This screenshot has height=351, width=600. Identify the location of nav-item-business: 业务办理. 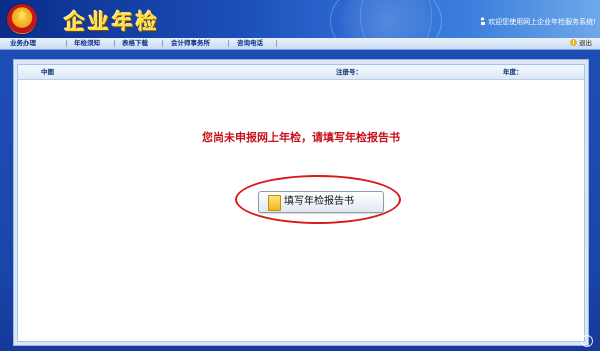
(23, 43).